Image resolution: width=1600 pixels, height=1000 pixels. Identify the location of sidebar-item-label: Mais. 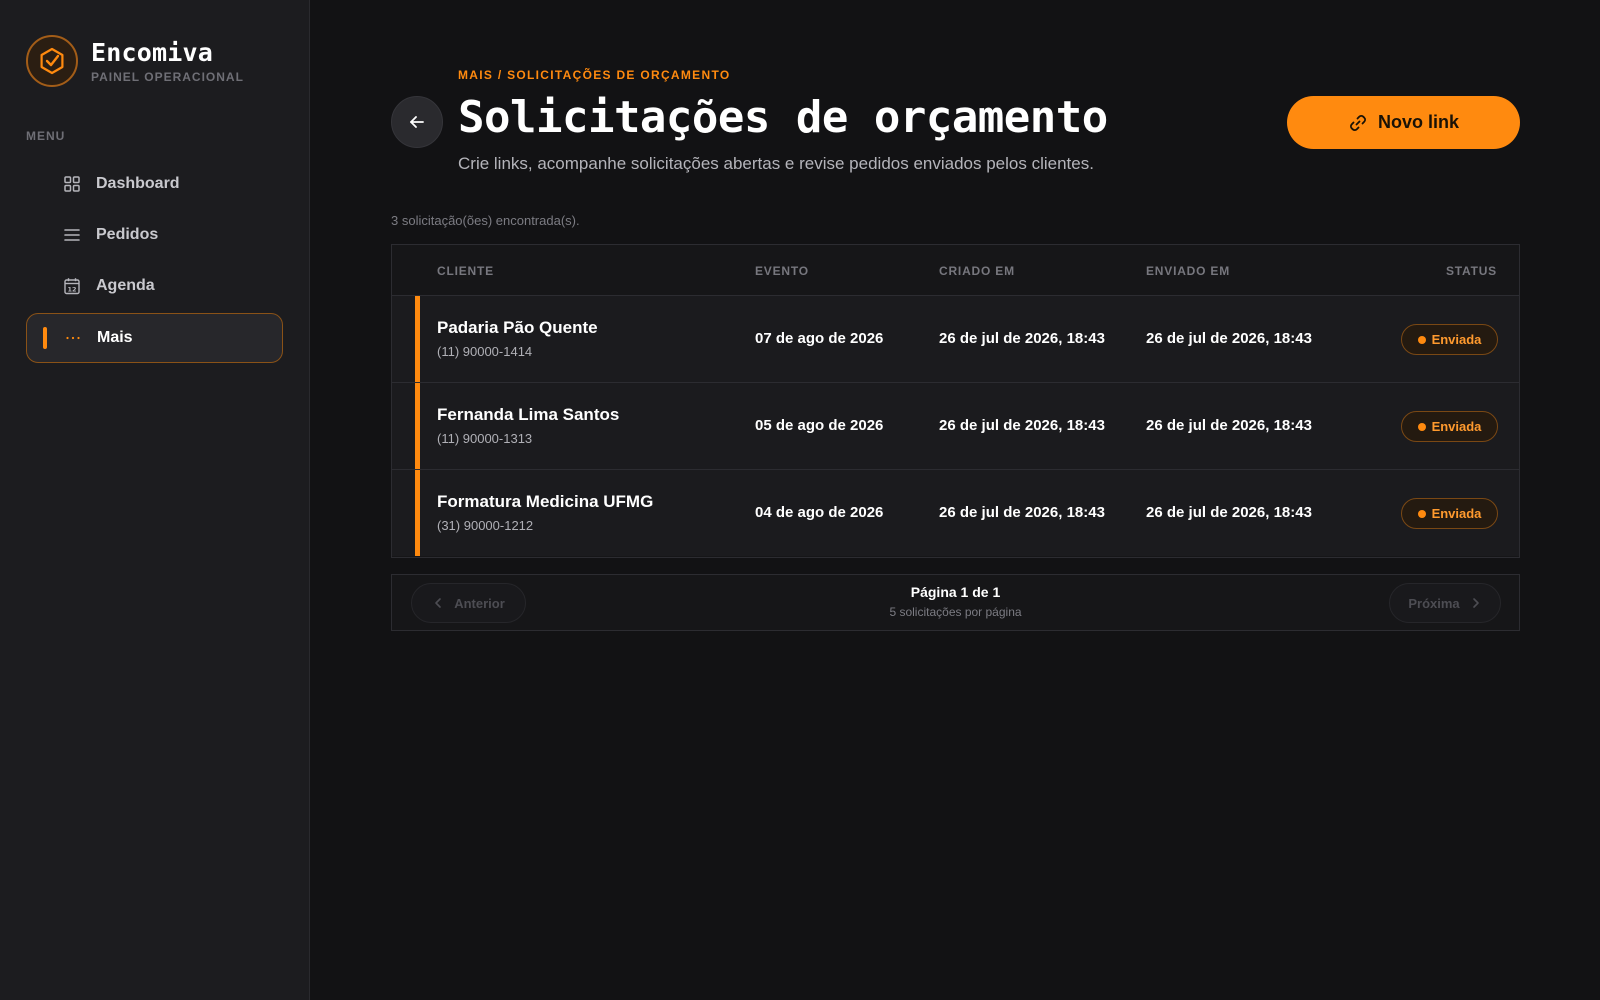
(115, 337).